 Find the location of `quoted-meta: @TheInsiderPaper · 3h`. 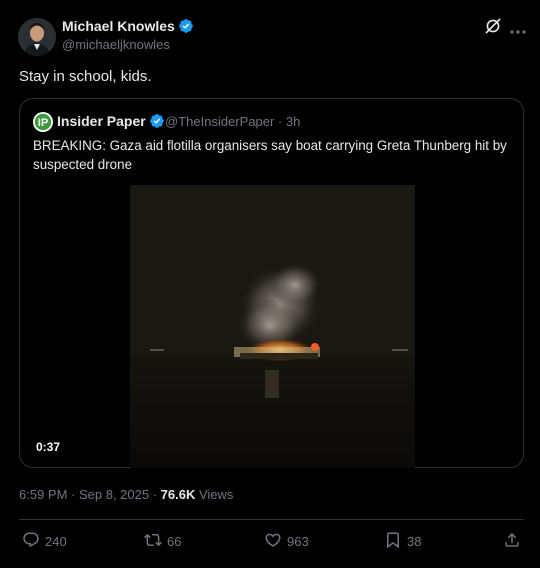

quoted-meta: @TheInsiderPaper · 3h is located at coordinates (233, 121).